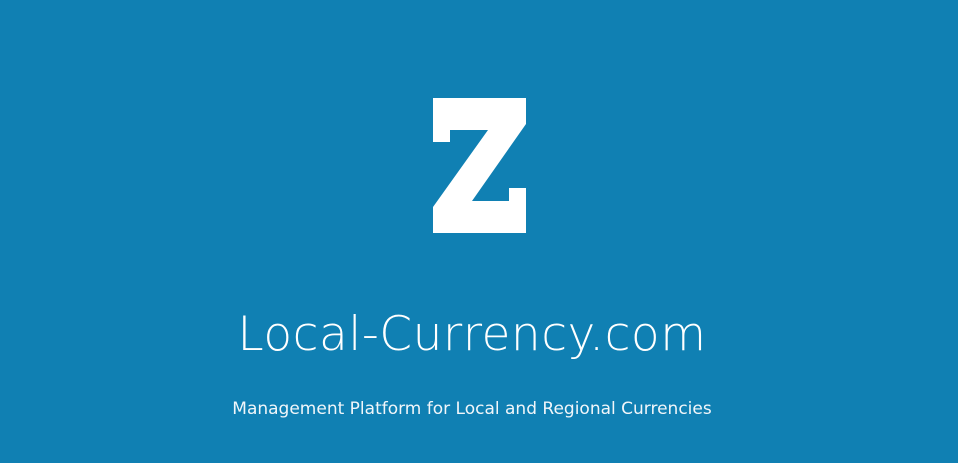 The image size is (958, 463). I want to click on site-title: Local-Currency.com, so click(472, 334).